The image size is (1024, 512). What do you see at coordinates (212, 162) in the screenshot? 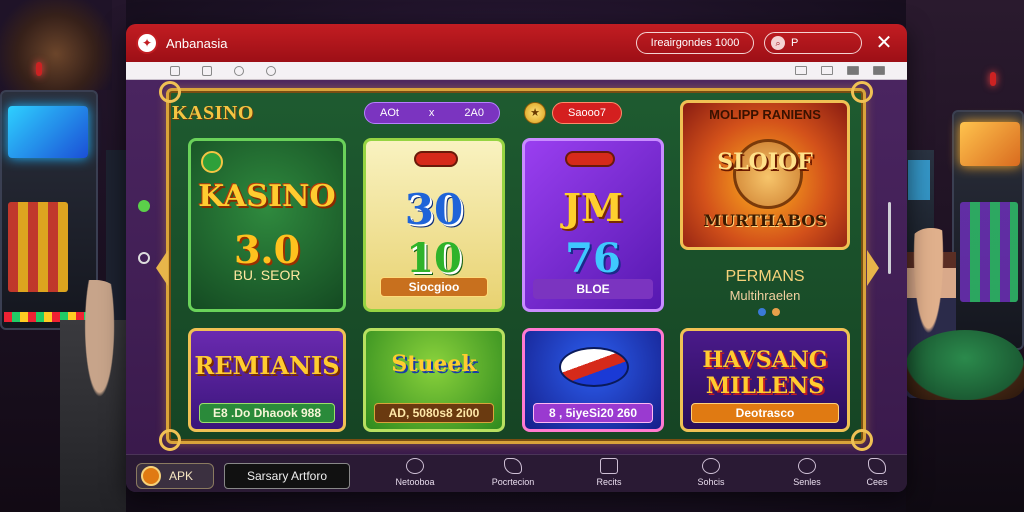
I see `leaf-icon` at bounding box center [212, 162].